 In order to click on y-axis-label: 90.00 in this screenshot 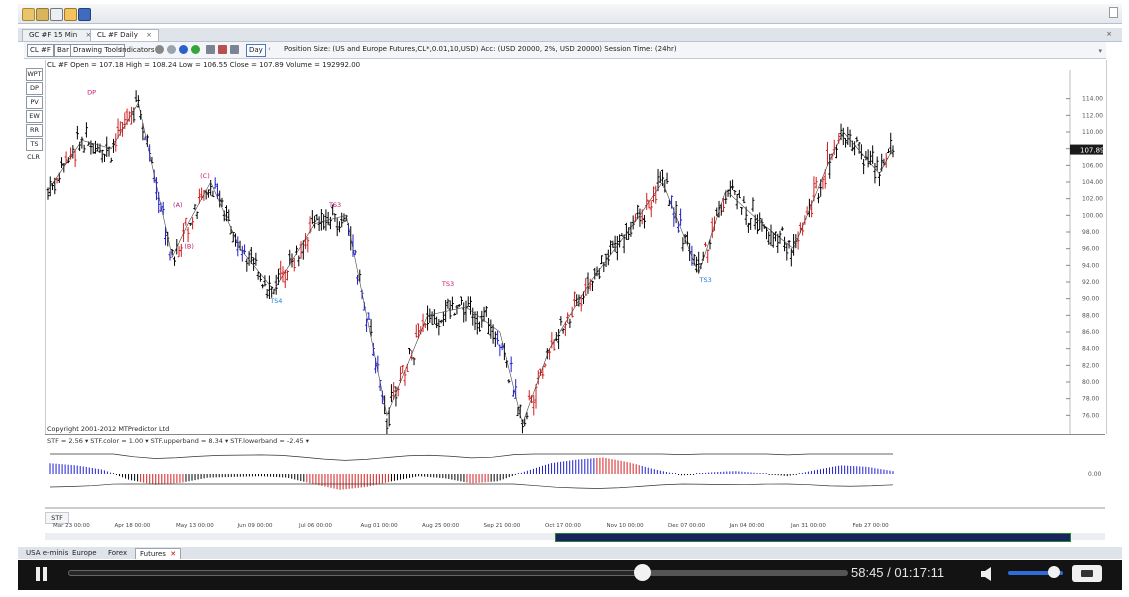, I will do `click(1090, 299)`.